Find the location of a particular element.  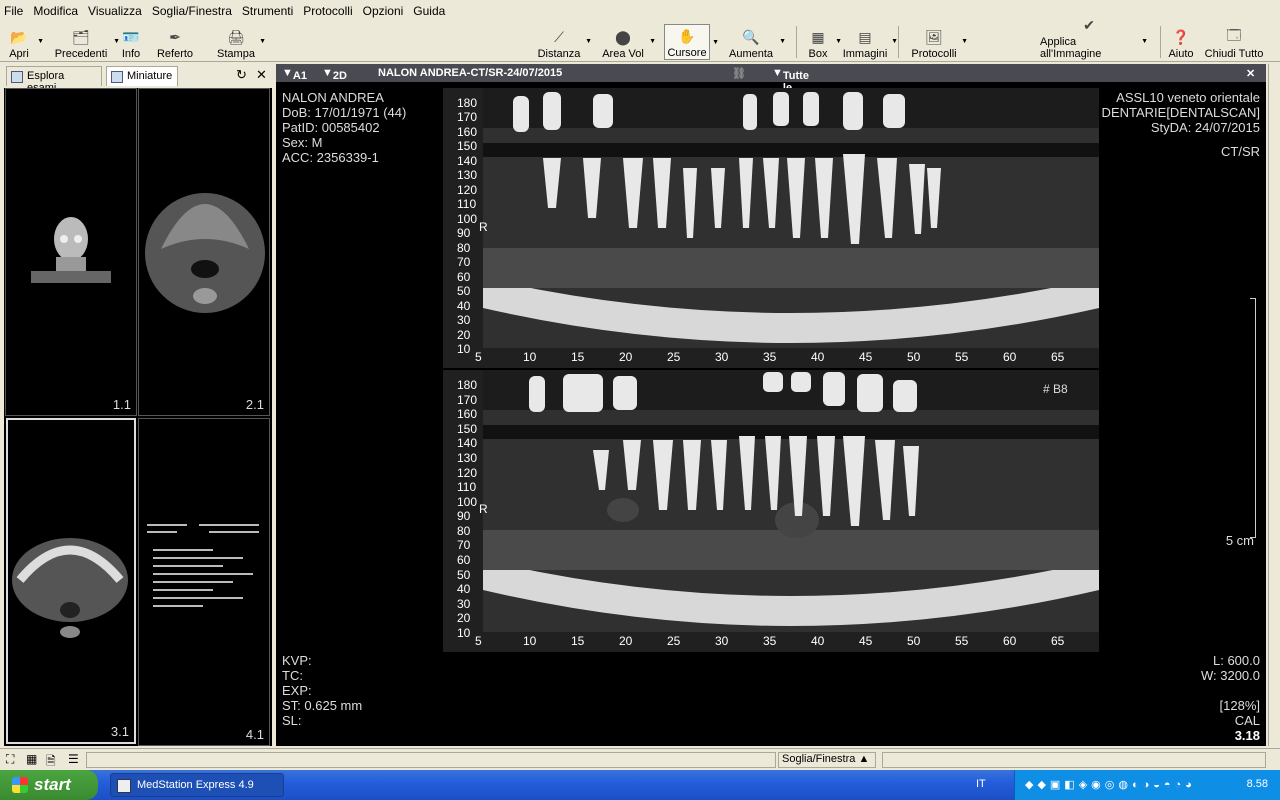

vertical-scrollbar is located at coordinates (1274, 405).